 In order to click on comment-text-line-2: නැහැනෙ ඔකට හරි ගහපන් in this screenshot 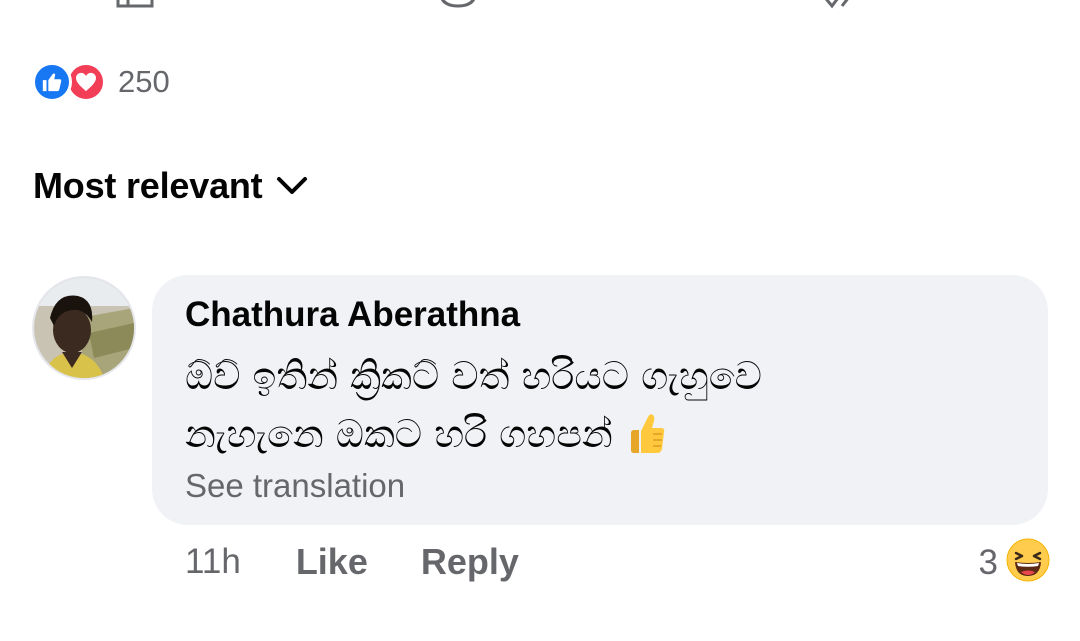, I will do `click(595, 439)`.